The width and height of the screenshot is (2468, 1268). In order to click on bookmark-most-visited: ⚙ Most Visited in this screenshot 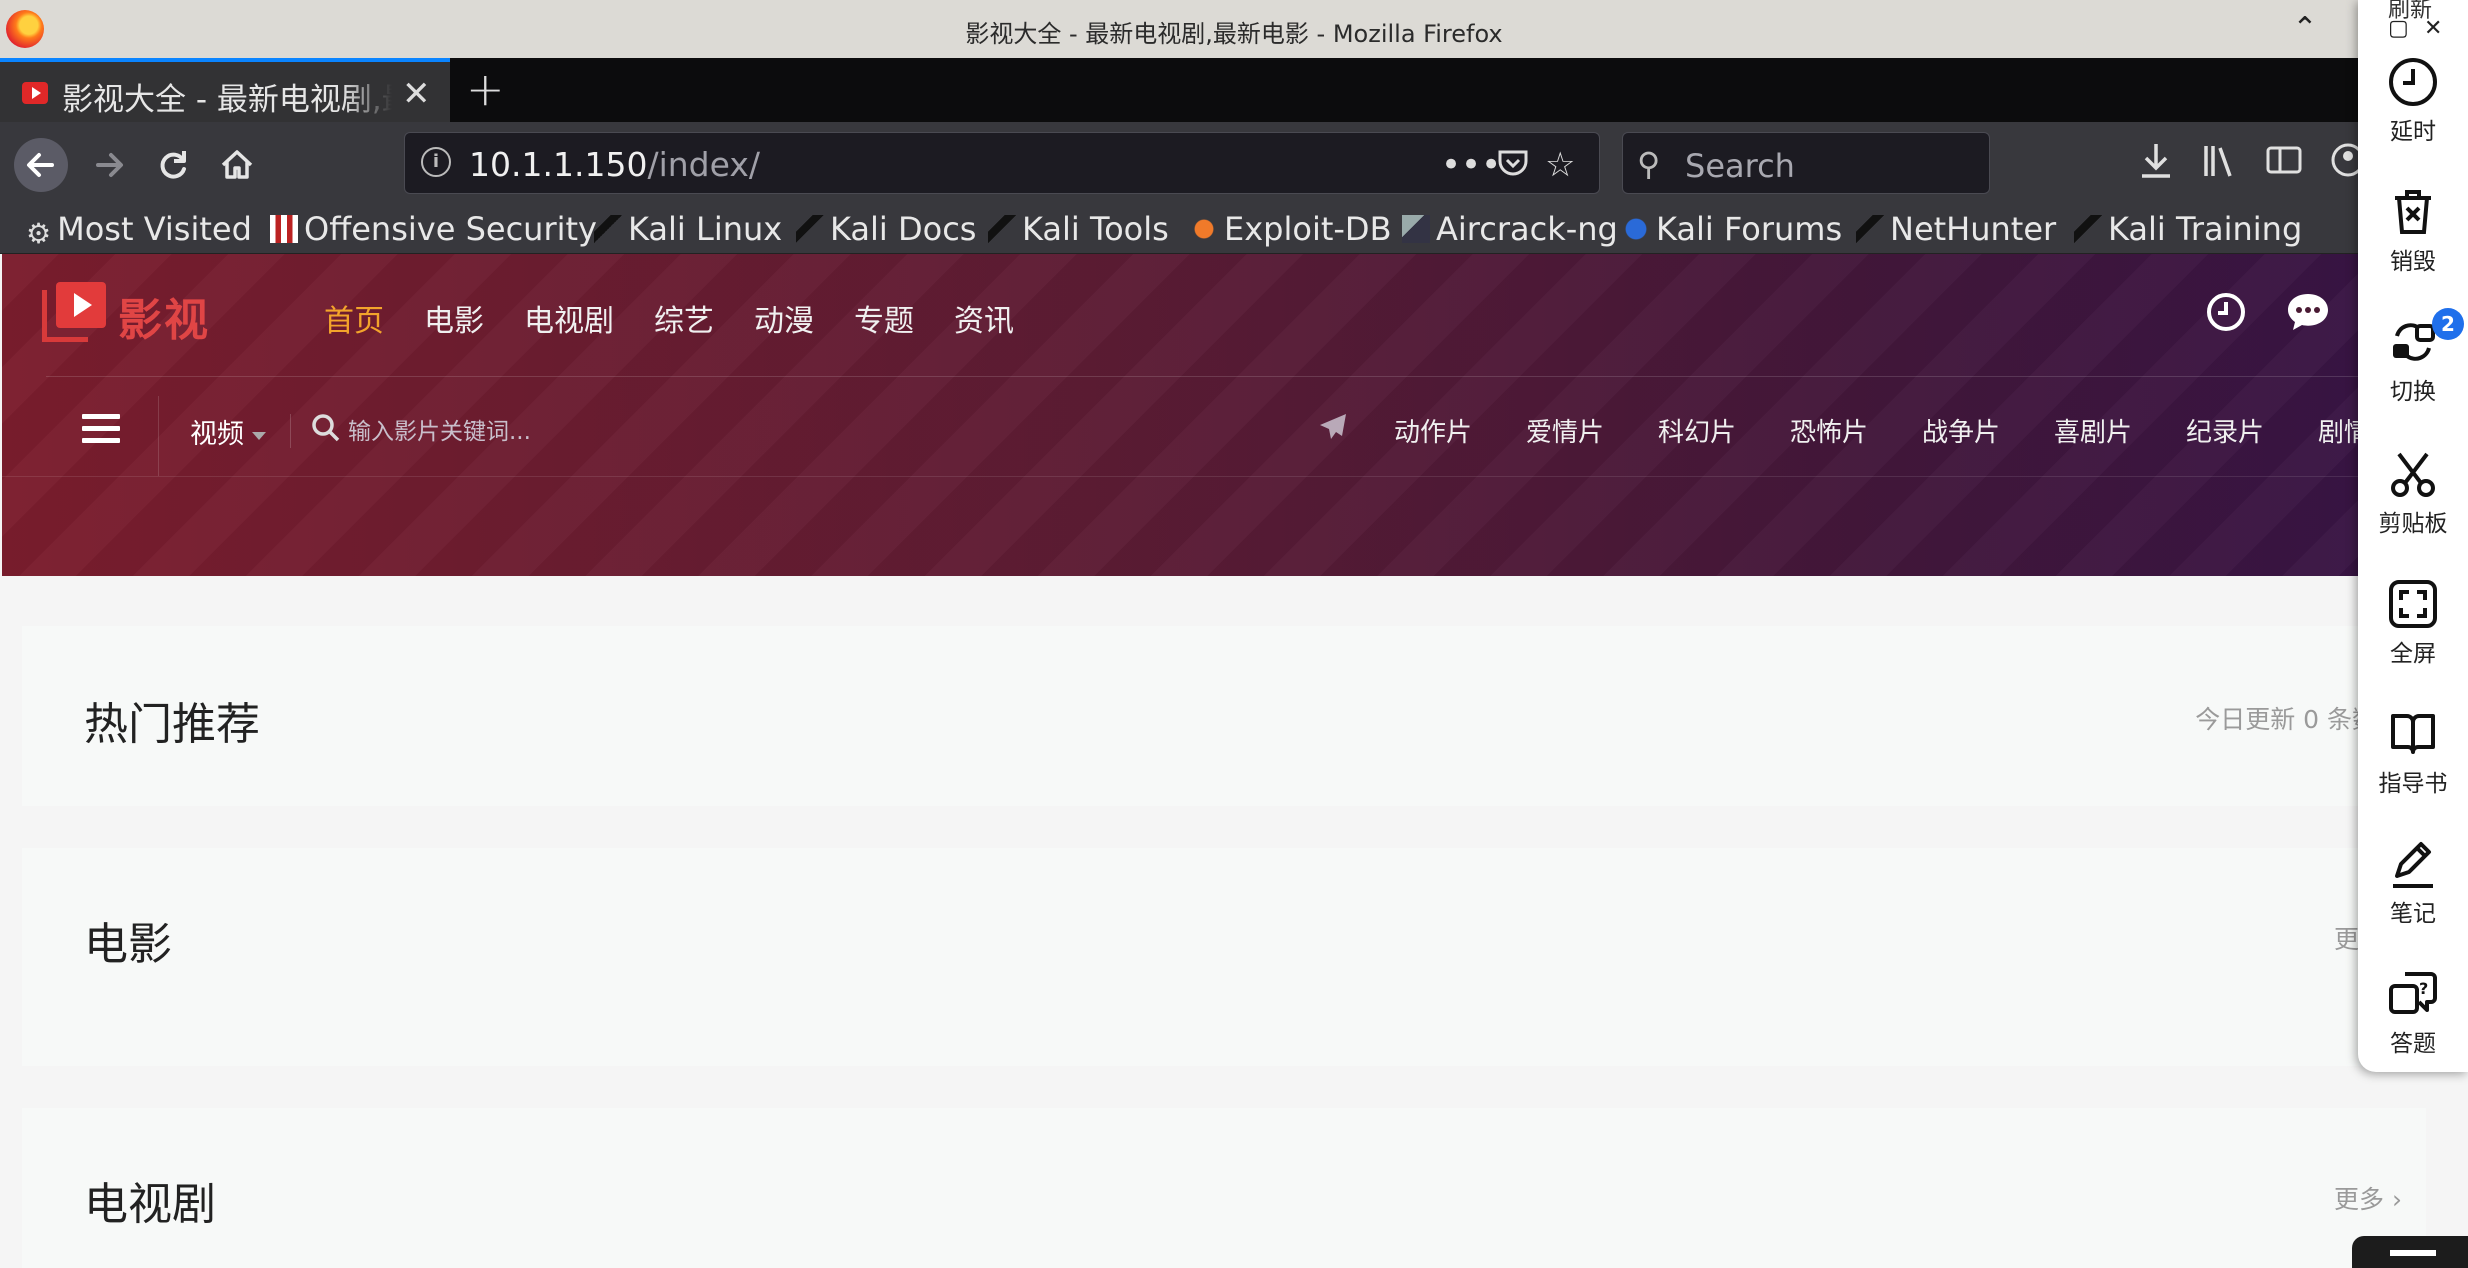, I will do `click(139, 229)`.